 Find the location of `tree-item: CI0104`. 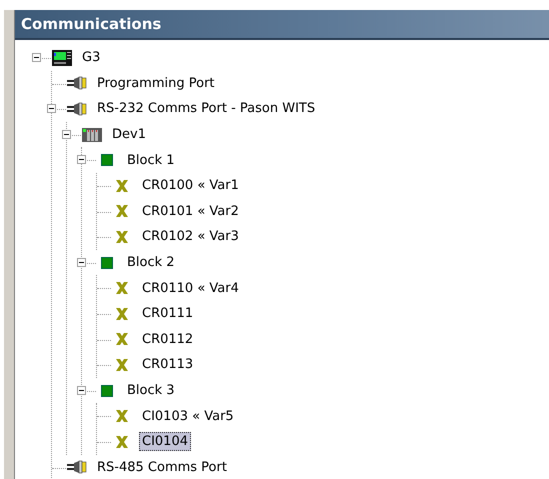

tree-item: CI0104 is located at coordinates (165, 442).